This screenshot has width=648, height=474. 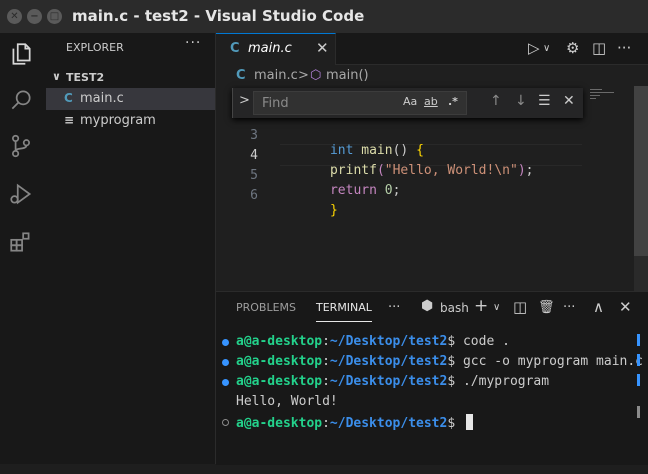 What do you see at coordinates (552, 361) in the screenshot?
I see `command-text: gcc -o myprogram main.c` at bounding box center [552, 361].